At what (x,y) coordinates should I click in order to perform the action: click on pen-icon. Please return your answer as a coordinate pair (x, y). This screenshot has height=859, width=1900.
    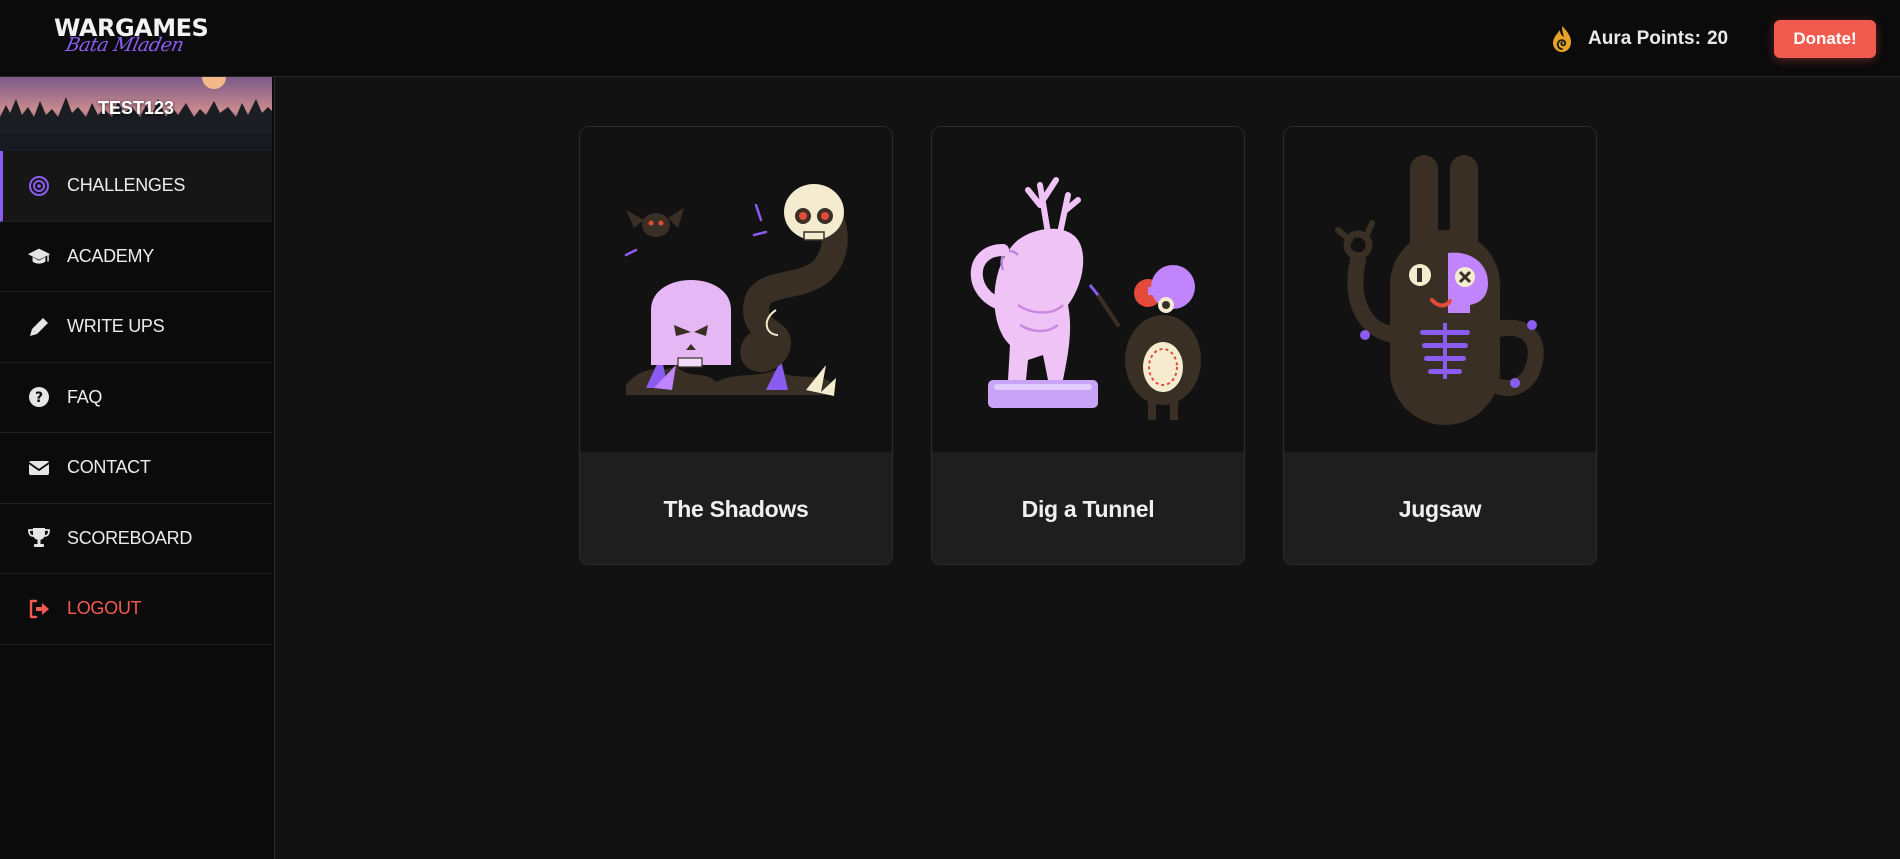
    Looking at the image, I should click on (39, 327).